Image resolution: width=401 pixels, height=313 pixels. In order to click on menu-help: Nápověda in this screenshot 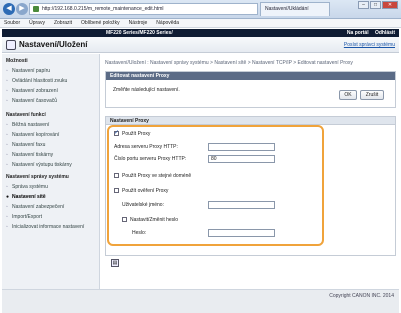, I will do `click(167, 23)`.